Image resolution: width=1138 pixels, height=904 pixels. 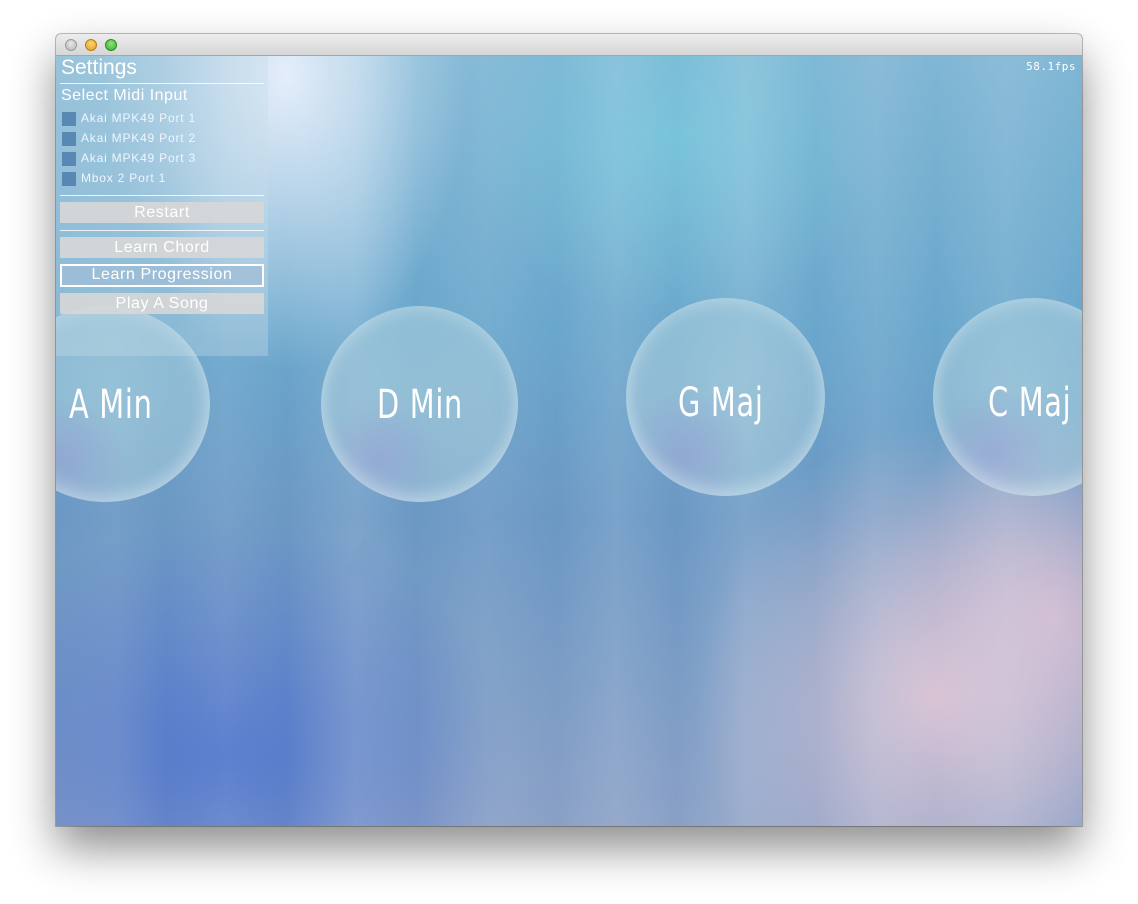 What do you see at coordinates (111, 405) in the screenshot?
I see `chord-label: A Min` at bounding box center [111, 405].